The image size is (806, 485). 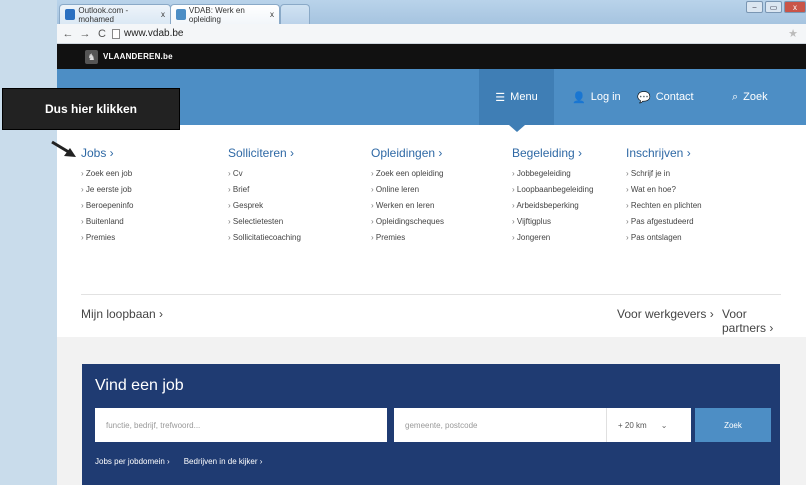 What do you see at coordinates (664, 177) in the screenshot?
I see `menu-link: Schrijf je in` at bounding box center [664, 177].